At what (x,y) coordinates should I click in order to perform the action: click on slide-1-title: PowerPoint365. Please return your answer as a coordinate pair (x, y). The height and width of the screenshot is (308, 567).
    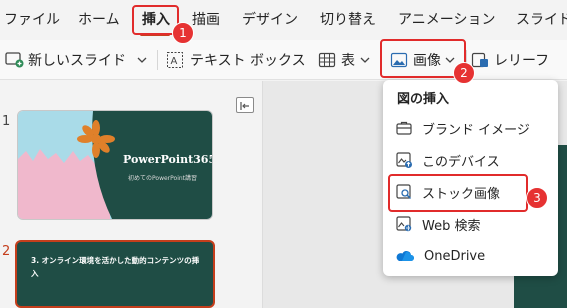
    Looking at the image, I should click on (168, 159).